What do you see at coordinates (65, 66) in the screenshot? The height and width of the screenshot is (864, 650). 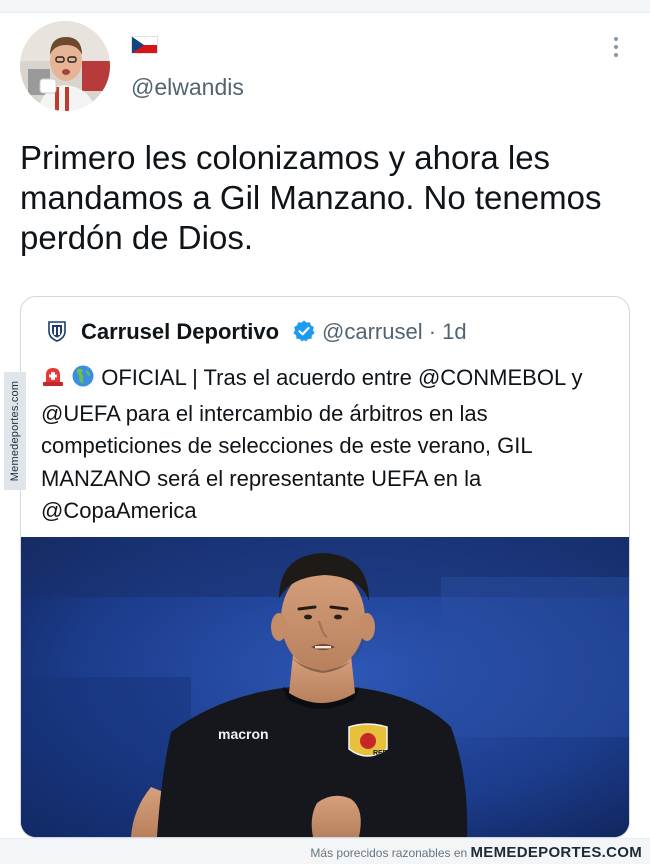 I see `author-avatar` at bounding box center [65, 66].